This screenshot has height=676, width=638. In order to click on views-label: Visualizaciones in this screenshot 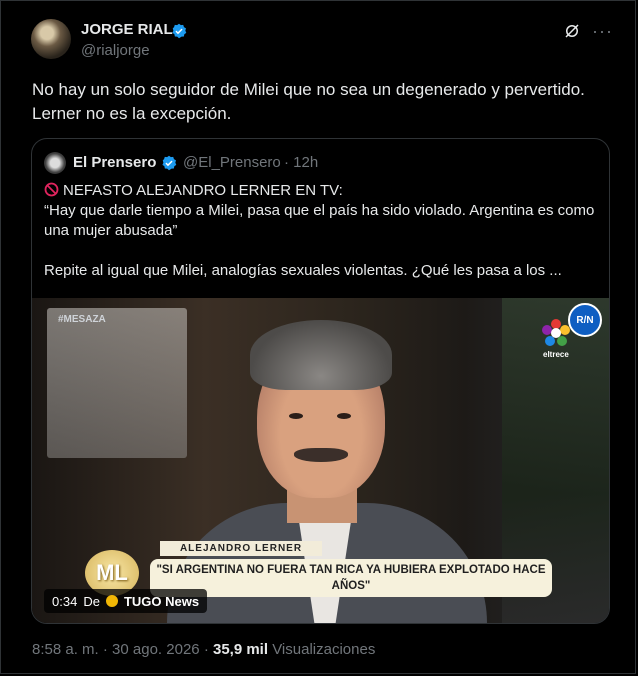, I will do `click(324, 649)`.